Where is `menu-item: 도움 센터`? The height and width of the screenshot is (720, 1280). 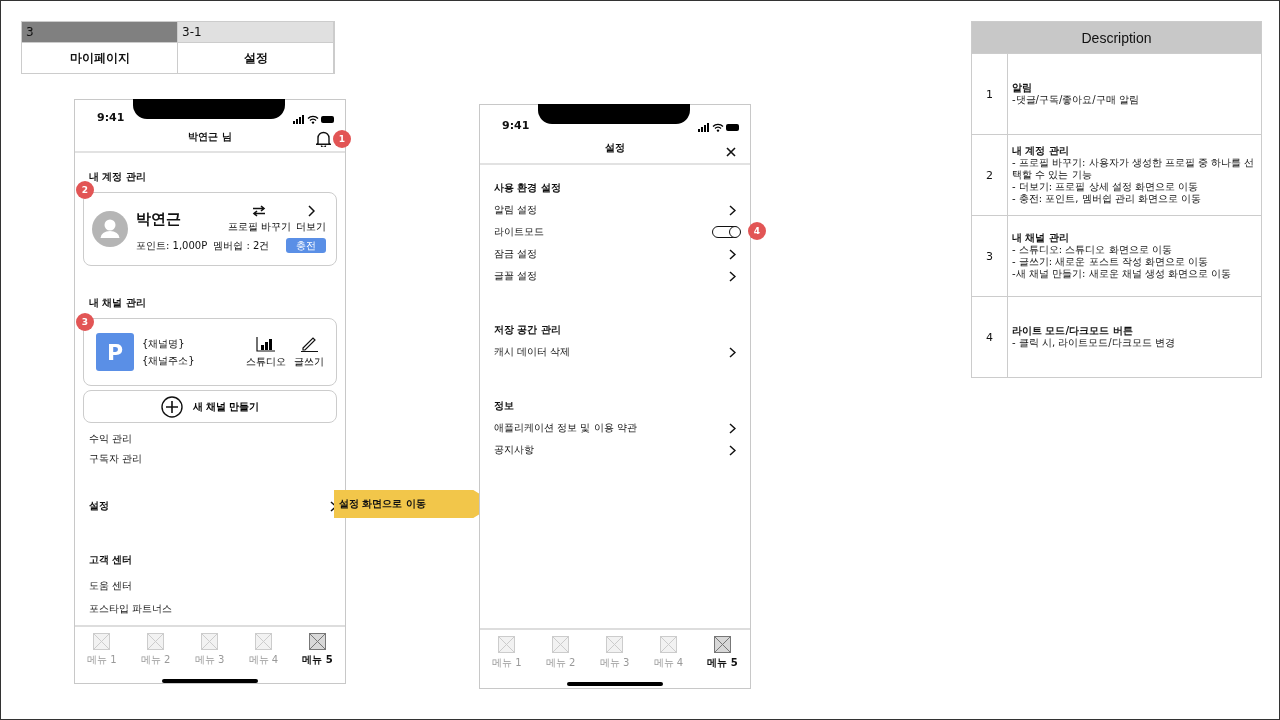 menu-item: 도움 센터 is located at coordinates (213, 586).